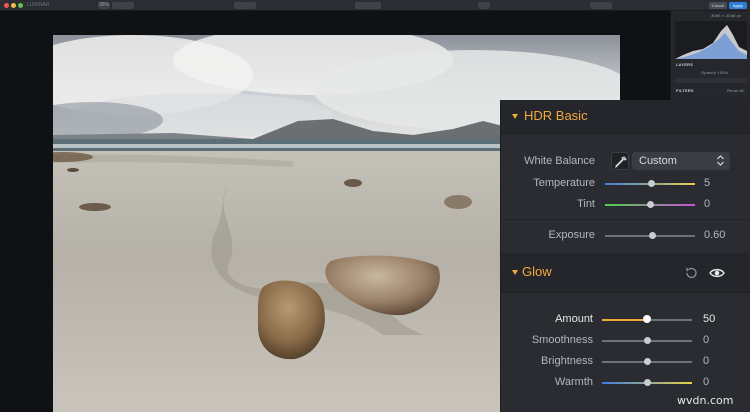  Describe the element at coordinates (715, 72) in the screenshot. I see `opacity-label: Opacity 100%` at that location.